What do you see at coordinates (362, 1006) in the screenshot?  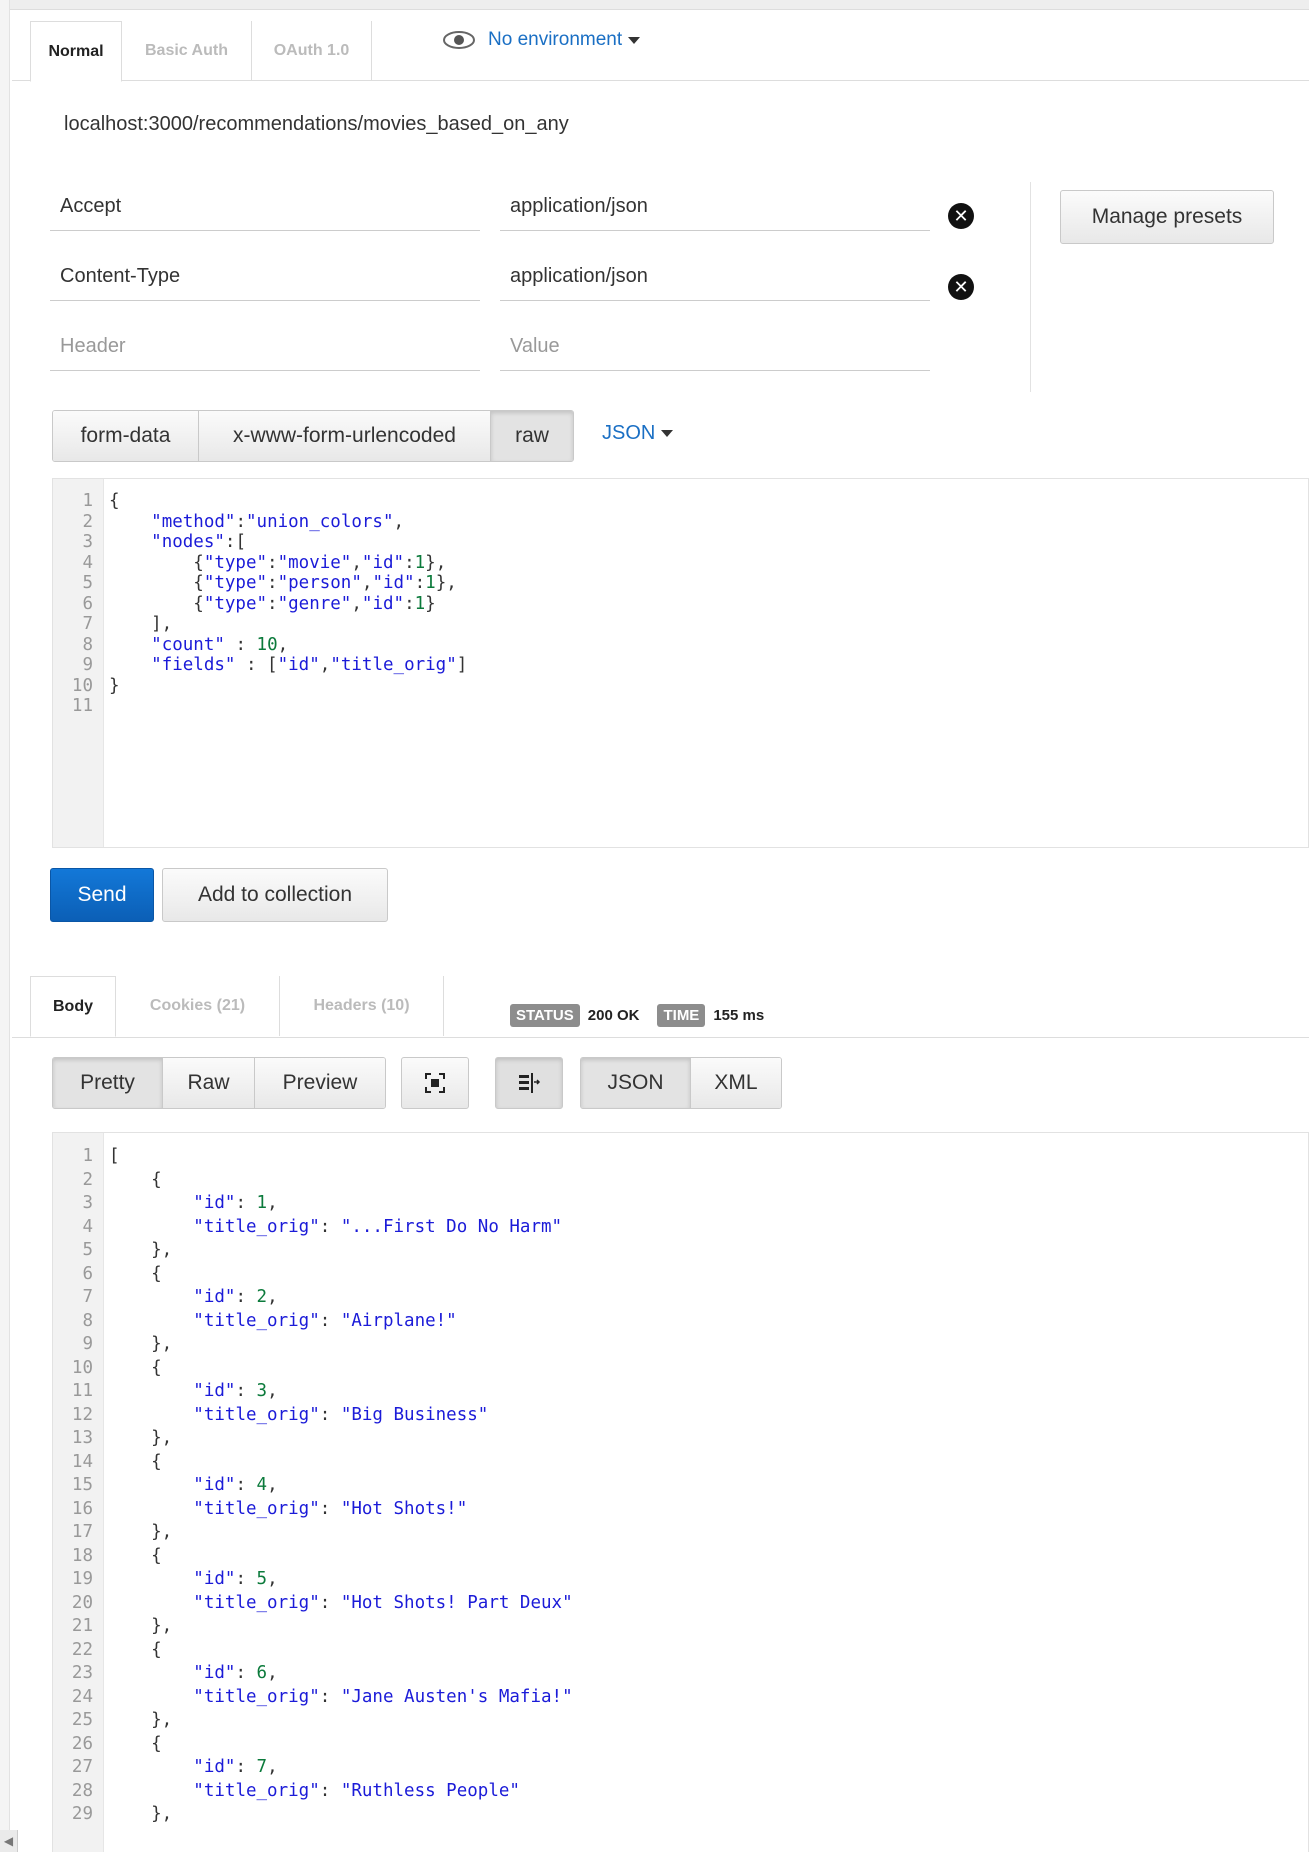 I see `tab-response-headers: Headers (10)` at bounding box center [362, 1006].